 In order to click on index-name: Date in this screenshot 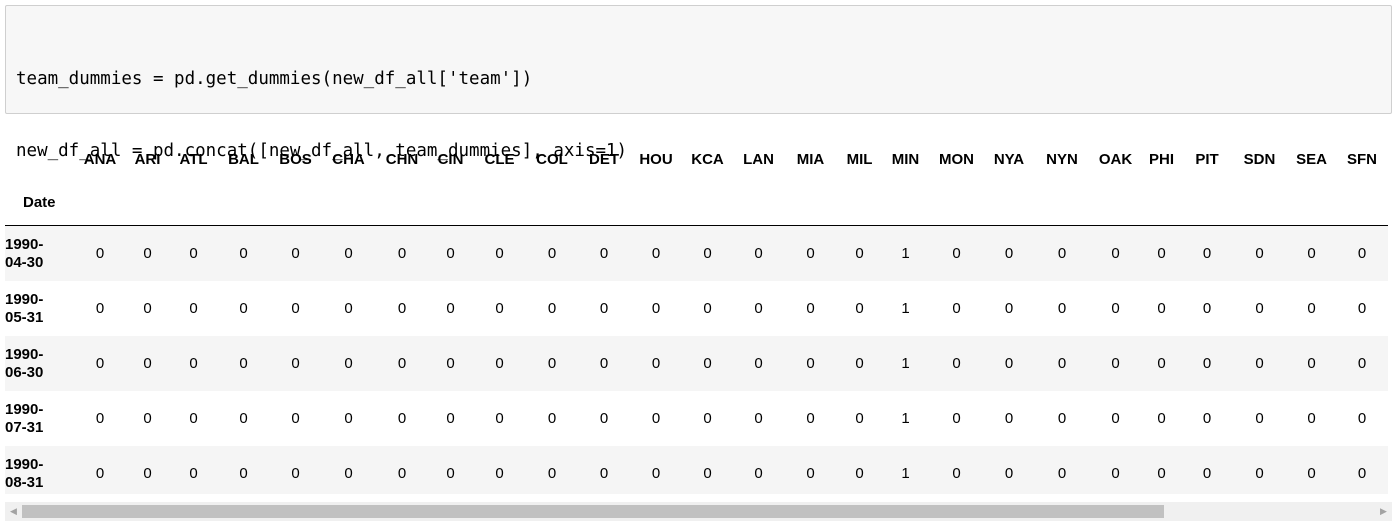, I will do `click(39, 202)`.